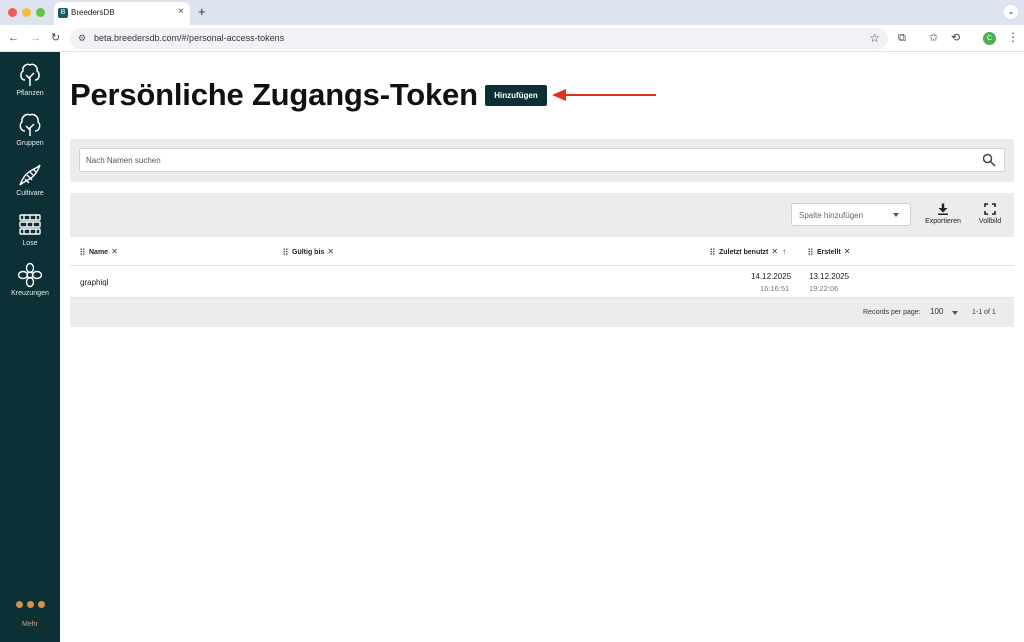 This screenshot has height=642, width=1024. Describe the element at coordinates (936, 311) in the screenshot. I see `records-per-page-select: 100` at that location.